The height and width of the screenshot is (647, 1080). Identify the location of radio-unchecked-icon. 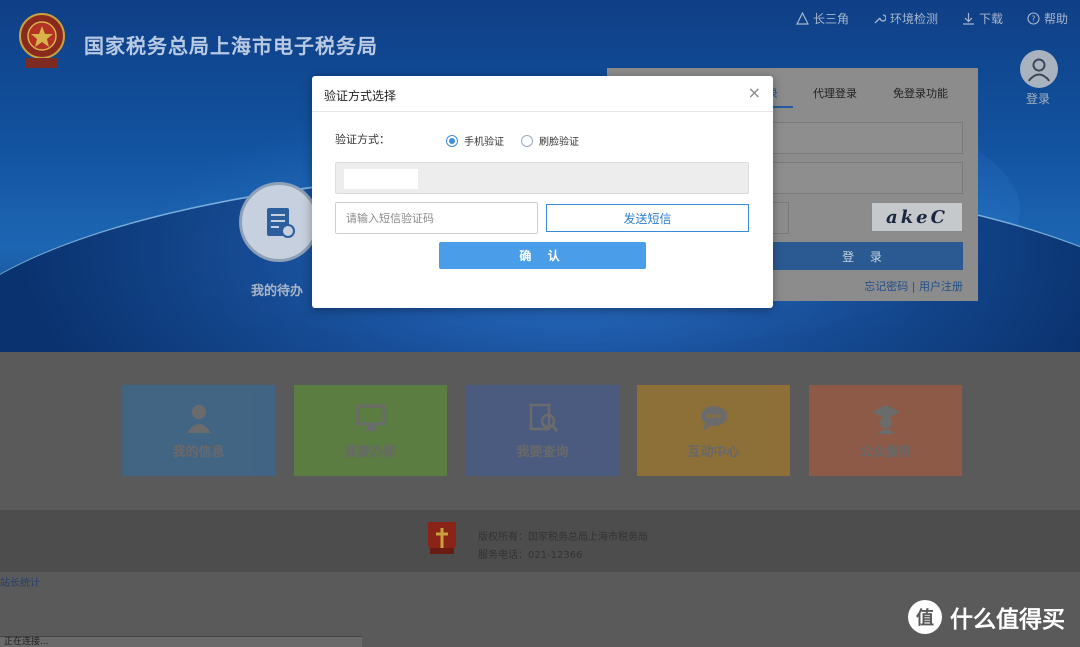
(527, 140).